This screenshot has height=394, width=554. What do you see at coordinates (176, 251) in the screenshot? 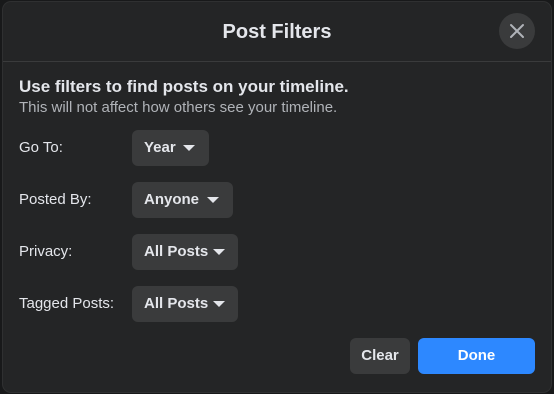
I see `privacy-value: All Posts` at bounding box center [176, 251].